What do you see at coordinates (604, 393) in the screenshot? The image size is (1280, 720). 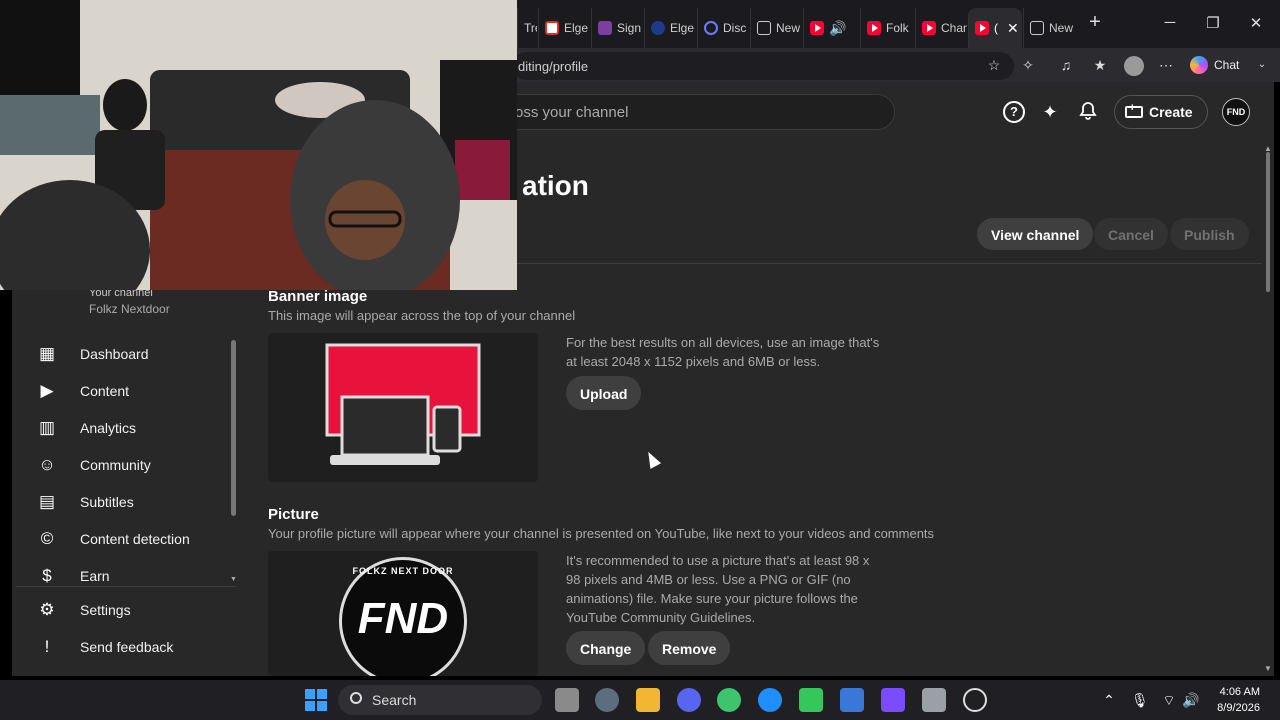 I see `upload-banner-button: Upload` at bounding box center [604, 393].